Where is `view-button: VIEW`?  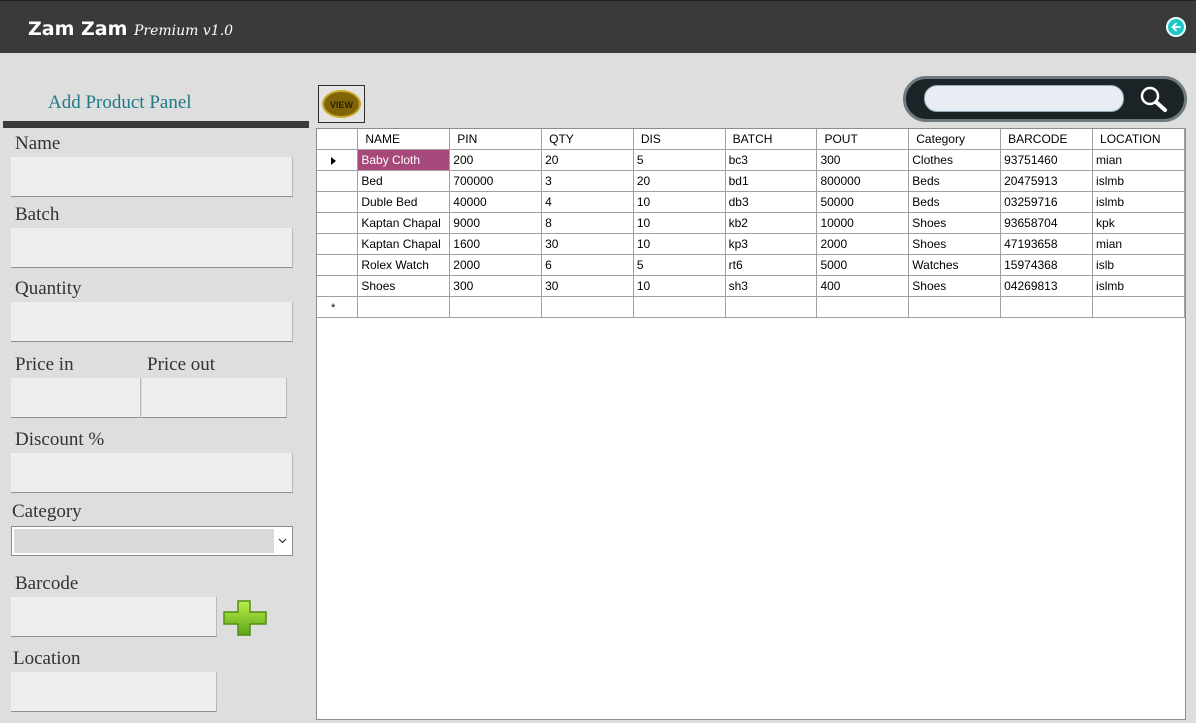
view-button: VIEW is located at coordinates (341, 104).